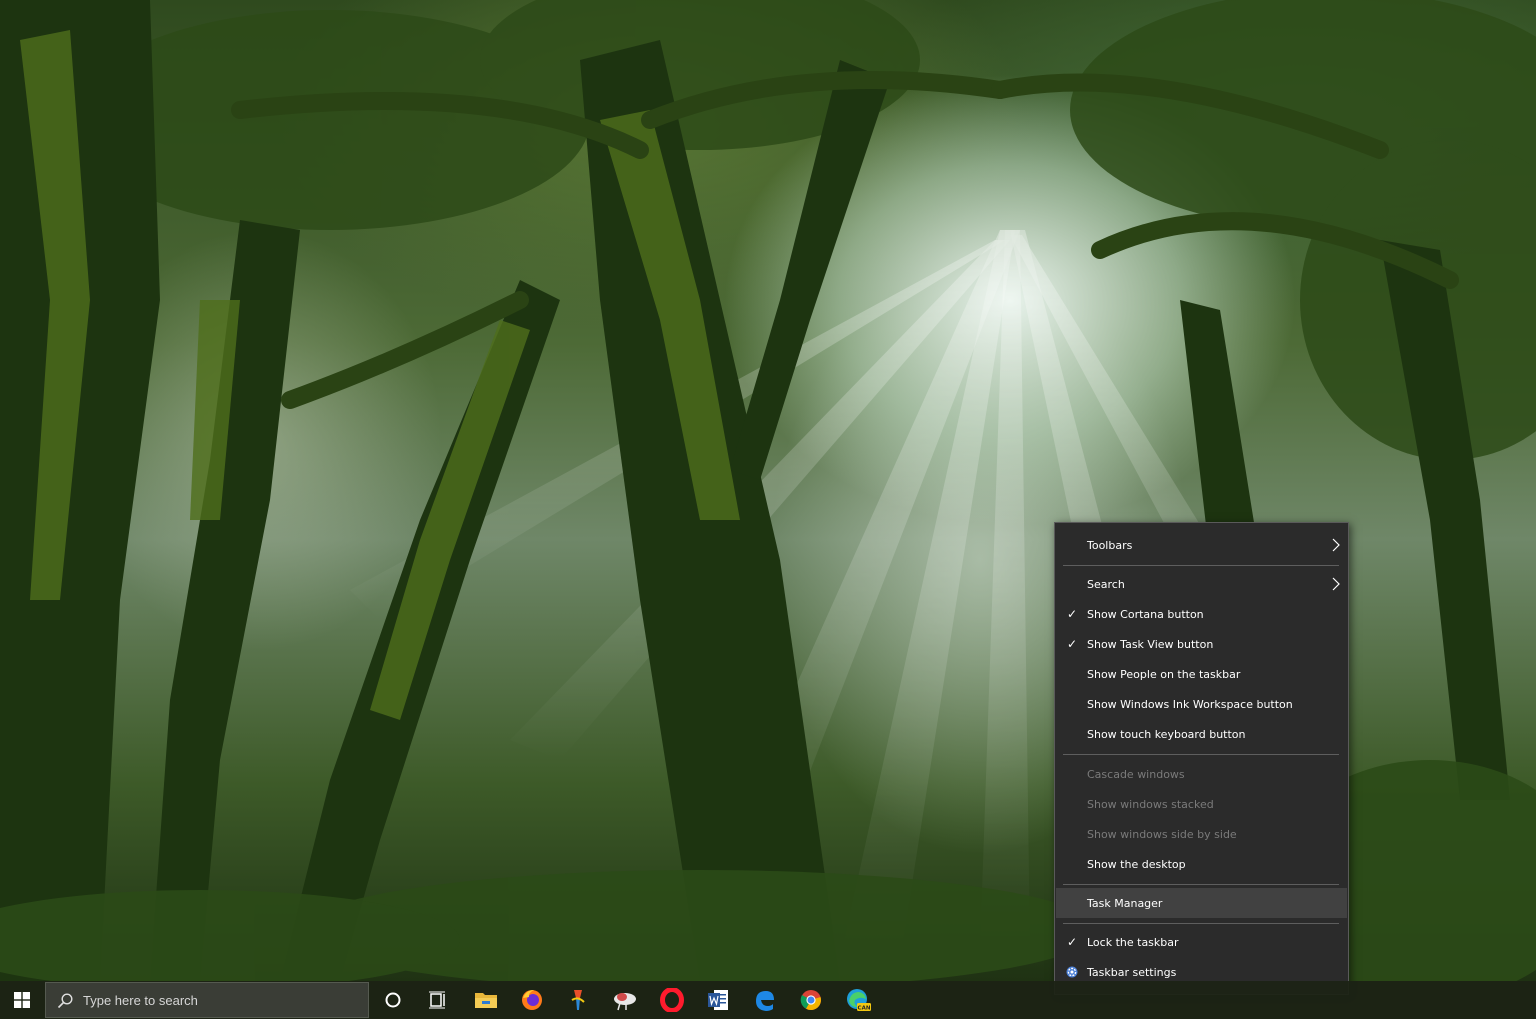 This screenshot has height=1019, width=1536. Describe the element at coordinates (1133, 942) in the screenshot. I see `menu-item-label: Lock the taskbar` at that location.